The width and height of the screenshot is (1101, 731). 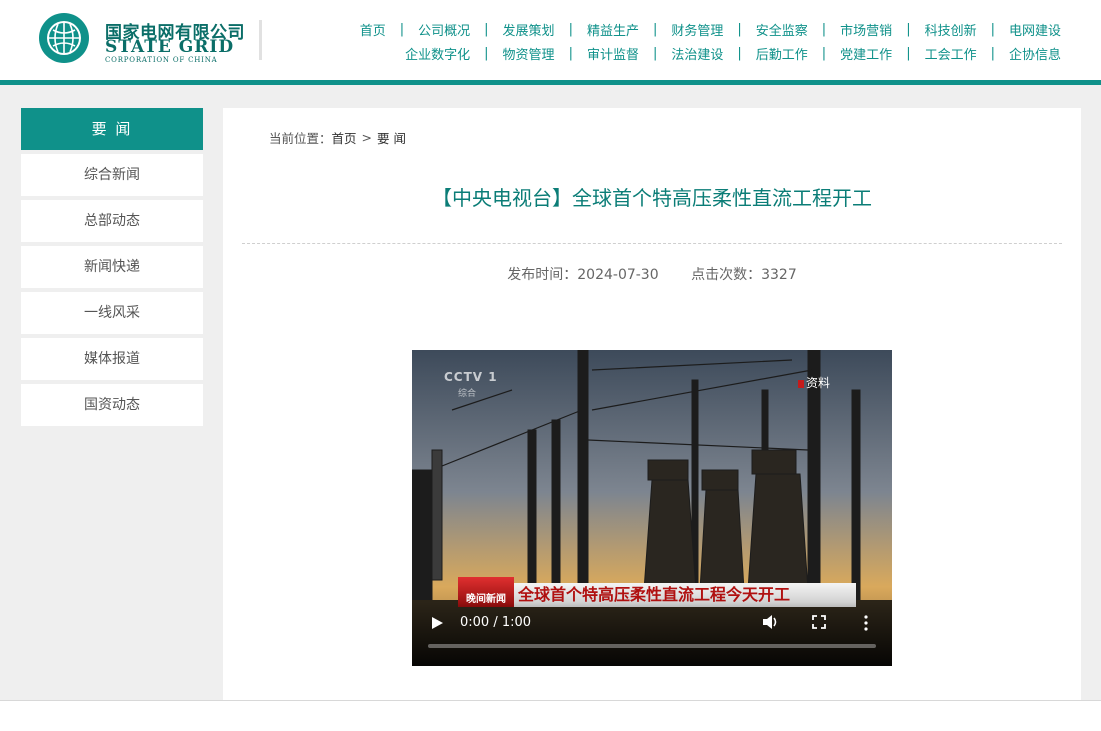 What do you see at coordinates (697, 53) in the screenshot?
I see `nav-item-legal: 法治建设` at bounding box center [697, 53].